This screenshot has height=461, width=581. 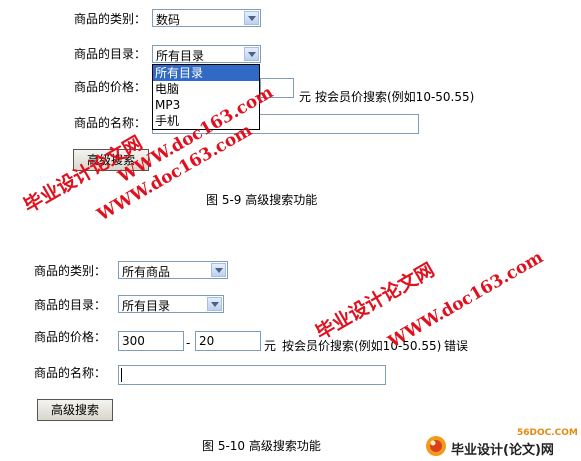 What do you see at coordinates (262, 200) in the screenshot?
I see `figure-caption-1: 图 5-9 高级搜索功能` at bounding box center [262, 200].